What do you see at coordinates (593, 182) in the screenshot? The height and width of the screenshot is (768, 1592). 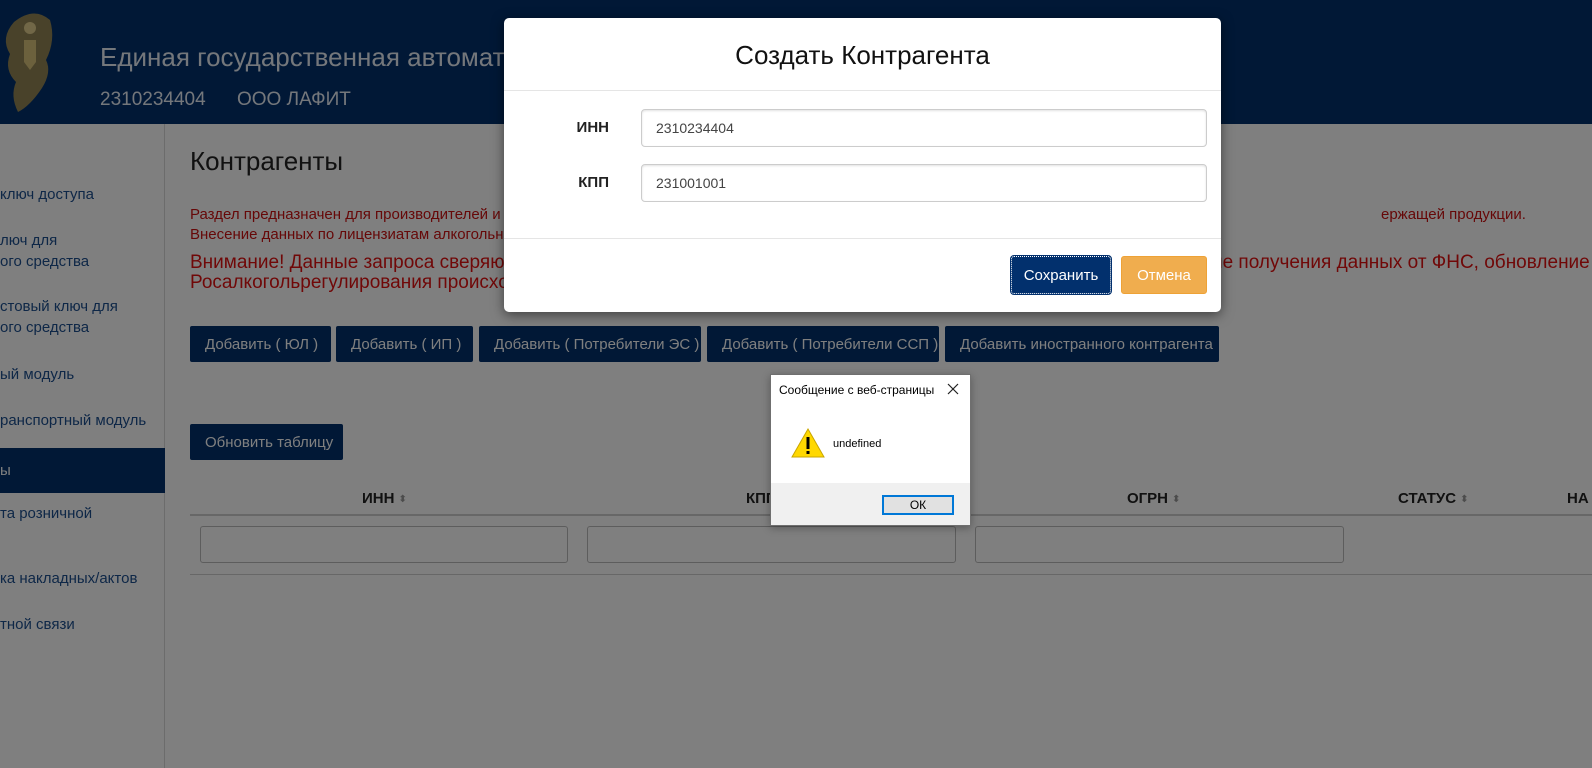 I see `kpp-label: КПП` at bounding box center [593, 182].